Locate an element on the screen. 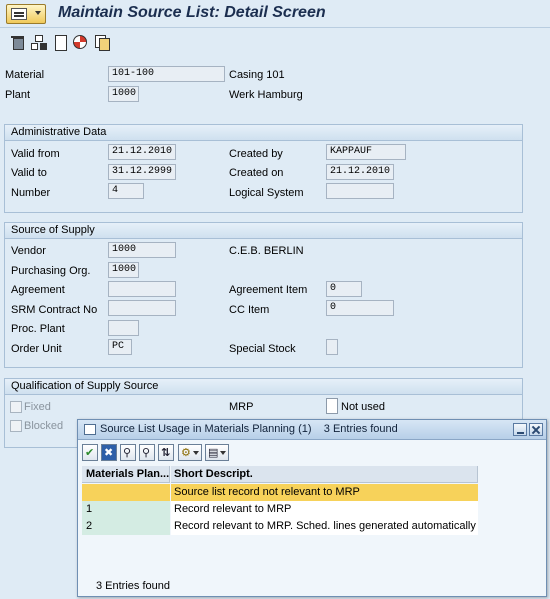 The width and height of the screenshot is (550, 599). plant-label: Plant is located at coordinates (18, 95).